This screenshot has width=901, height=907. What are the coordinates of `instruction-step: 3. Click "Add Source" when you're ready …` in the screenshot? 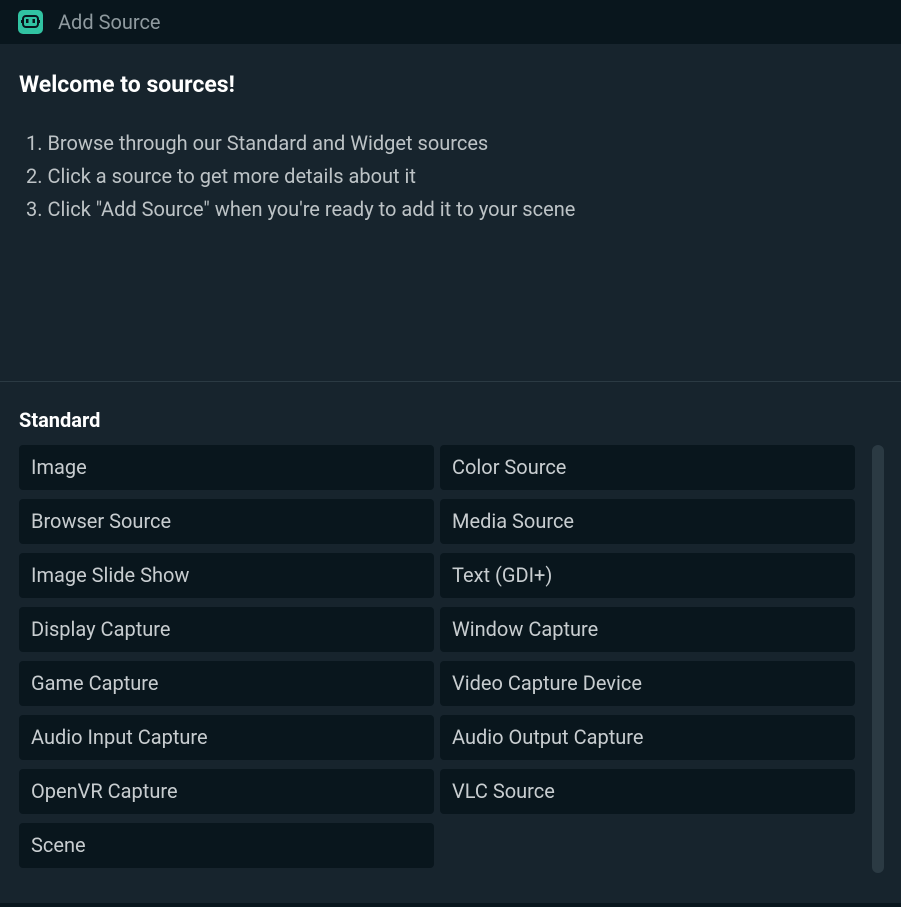 It's located at (301, 209).